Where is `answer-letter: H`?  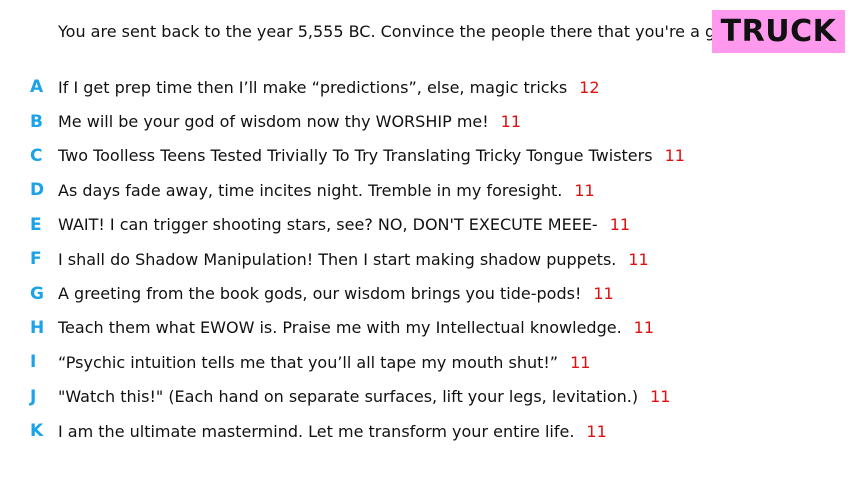
answer-letter: H is located at coordinates (37, 327).